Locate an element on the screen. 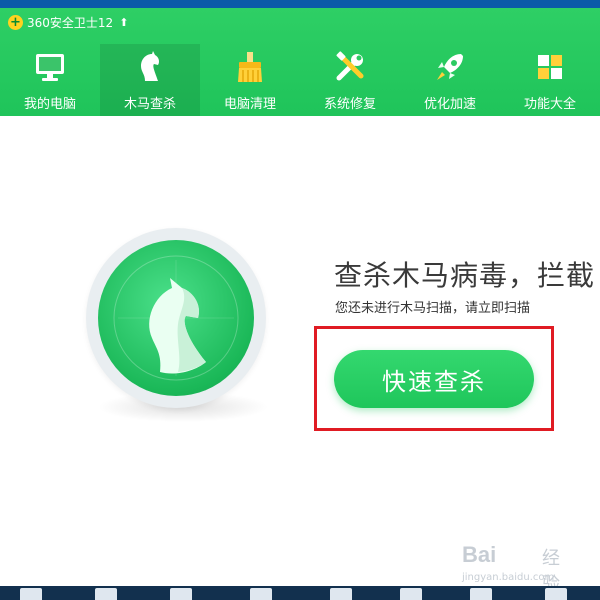 The height and width of the screenshot is (600, 600). plus-logo-icon: + is located at coordinates (15, 22).